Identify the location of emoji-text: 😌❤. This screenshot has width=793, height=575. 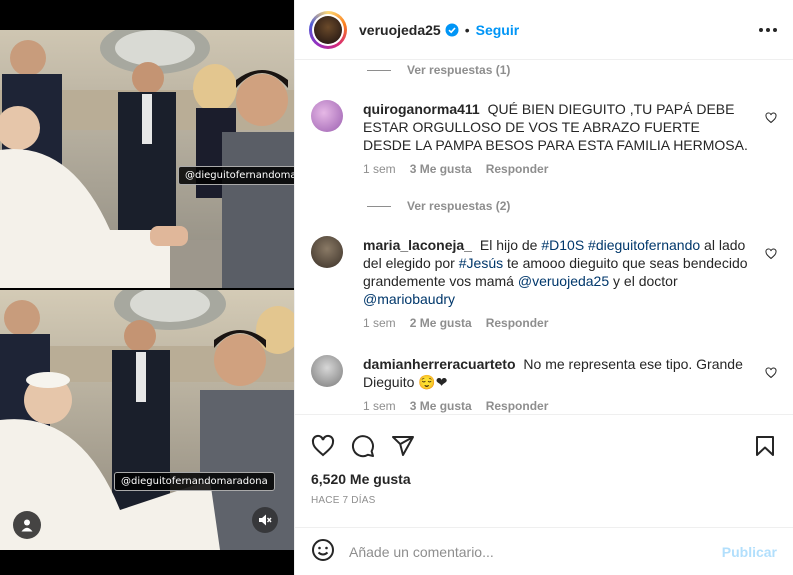
(433, 382).